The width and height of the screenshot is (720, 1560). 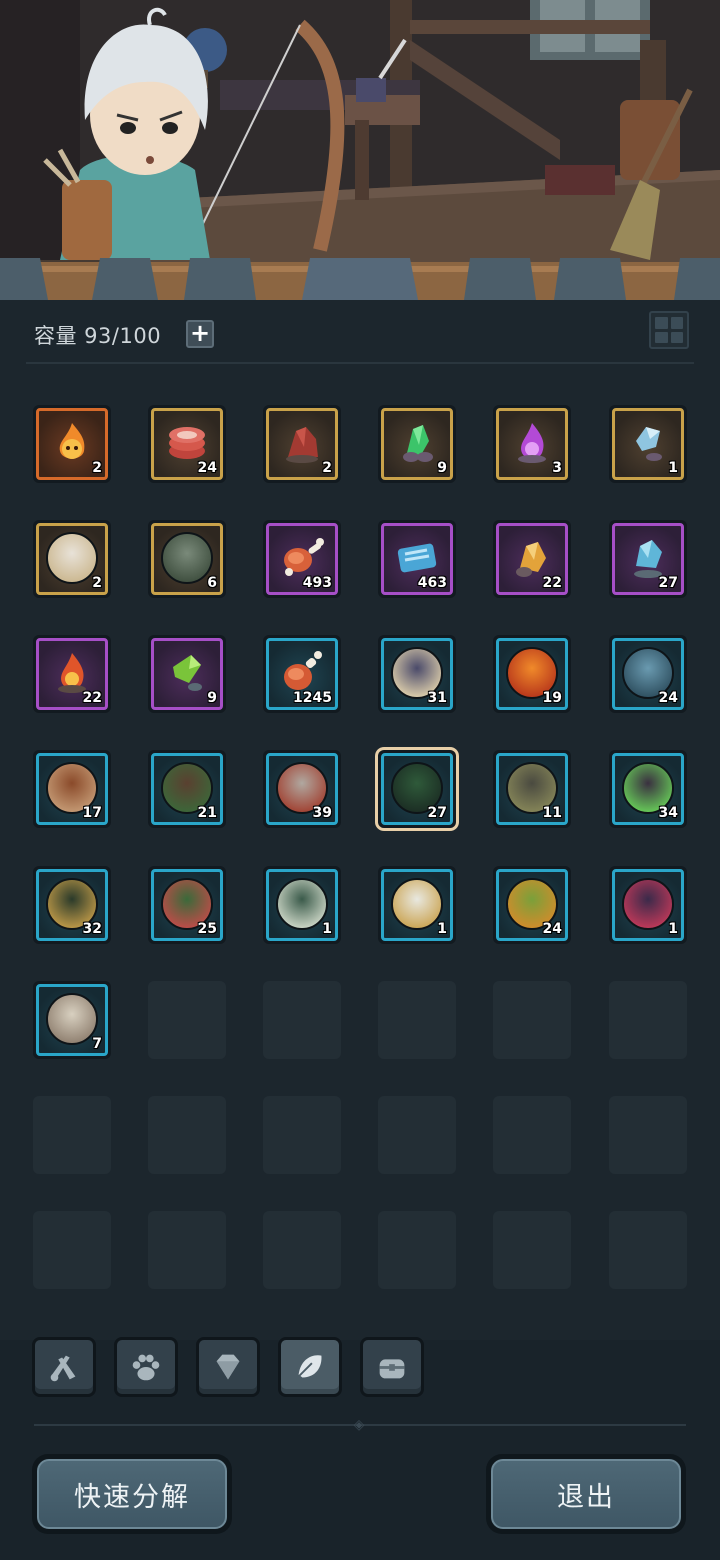 I want to click on green-crystal-ore-icon, so click(x=417, y=443).